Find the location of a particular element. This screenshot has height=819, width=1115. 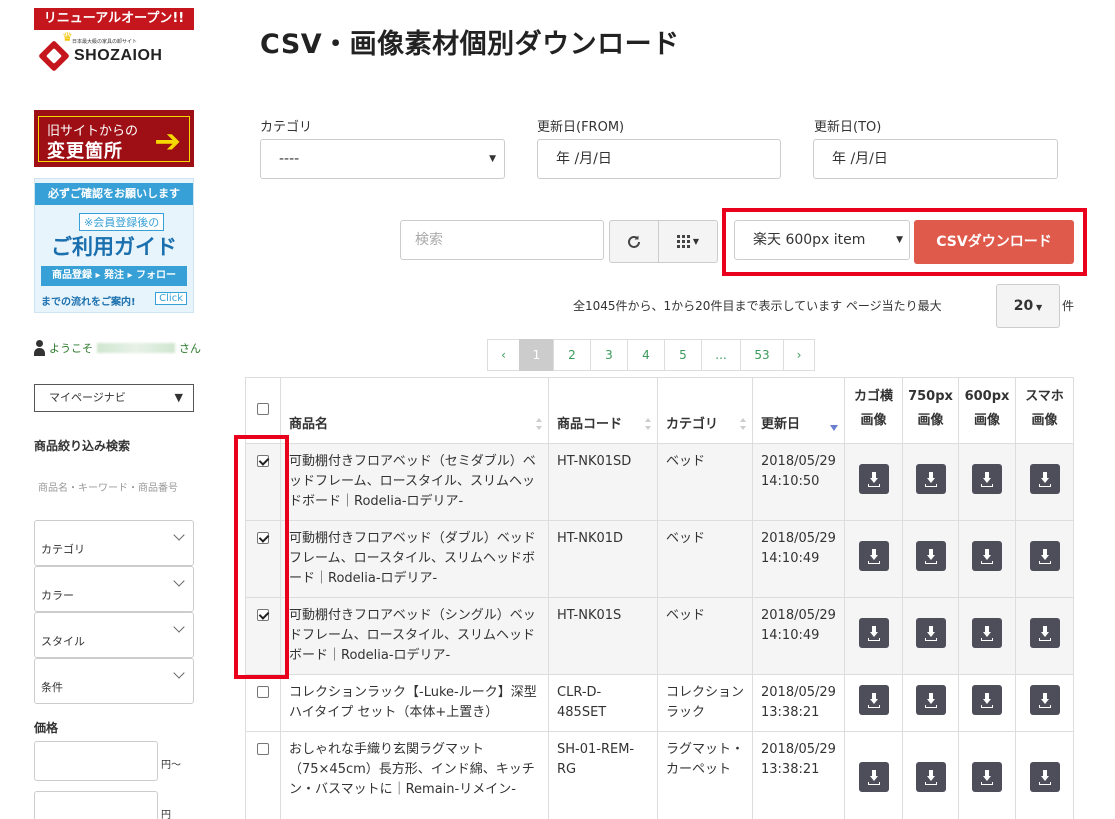

category-select: ---- ▼ is located at coordinates (382, 159).